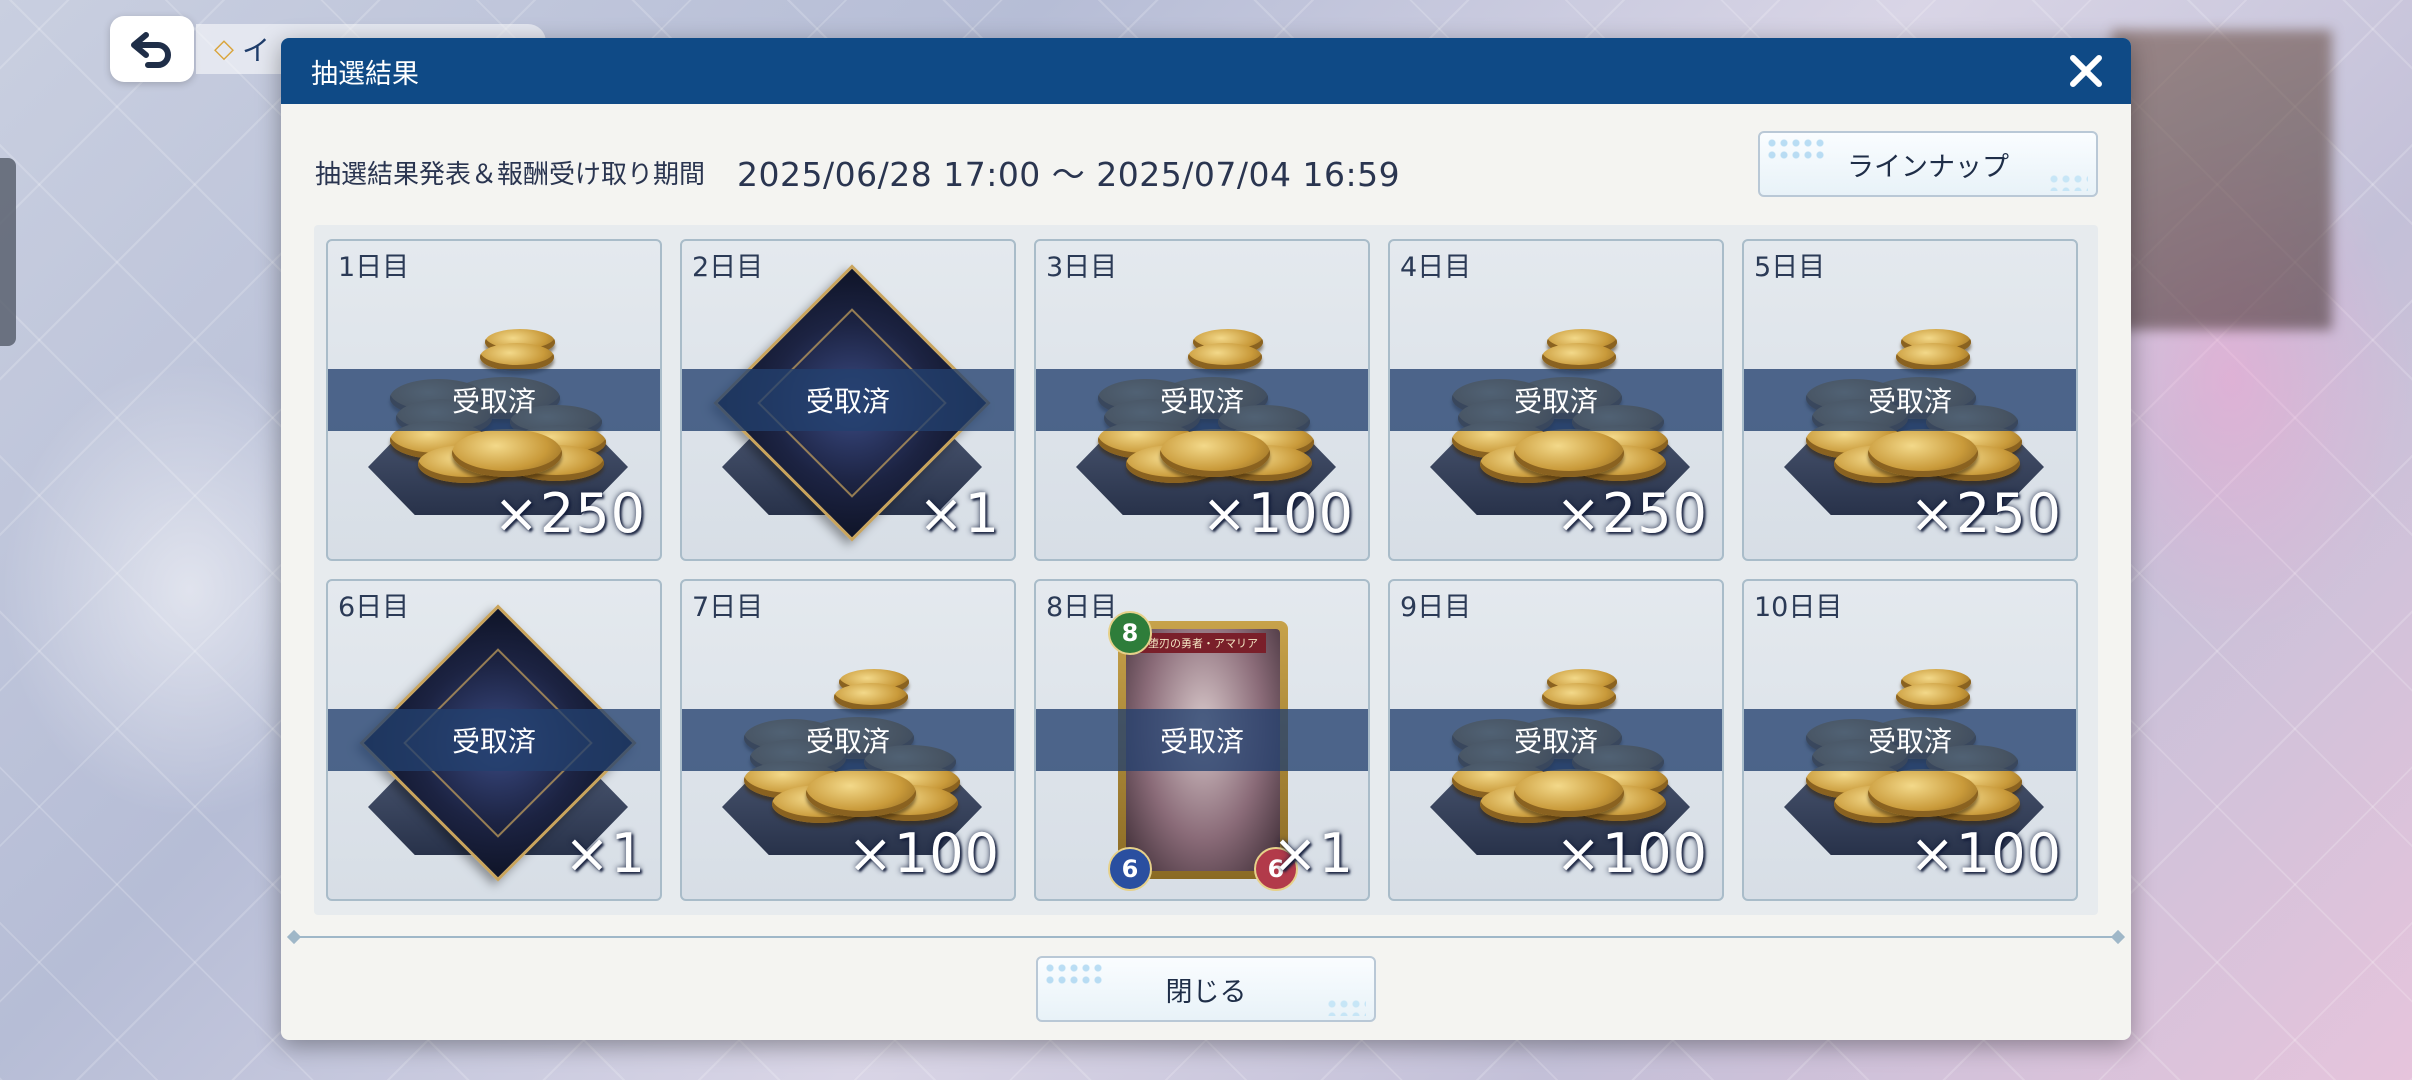 The width and height of the screenshot is (2412, 1080). Describe the element at coordinates (728, 267) in the screenshot. I see `reward-day-label: 2日目` at that location.